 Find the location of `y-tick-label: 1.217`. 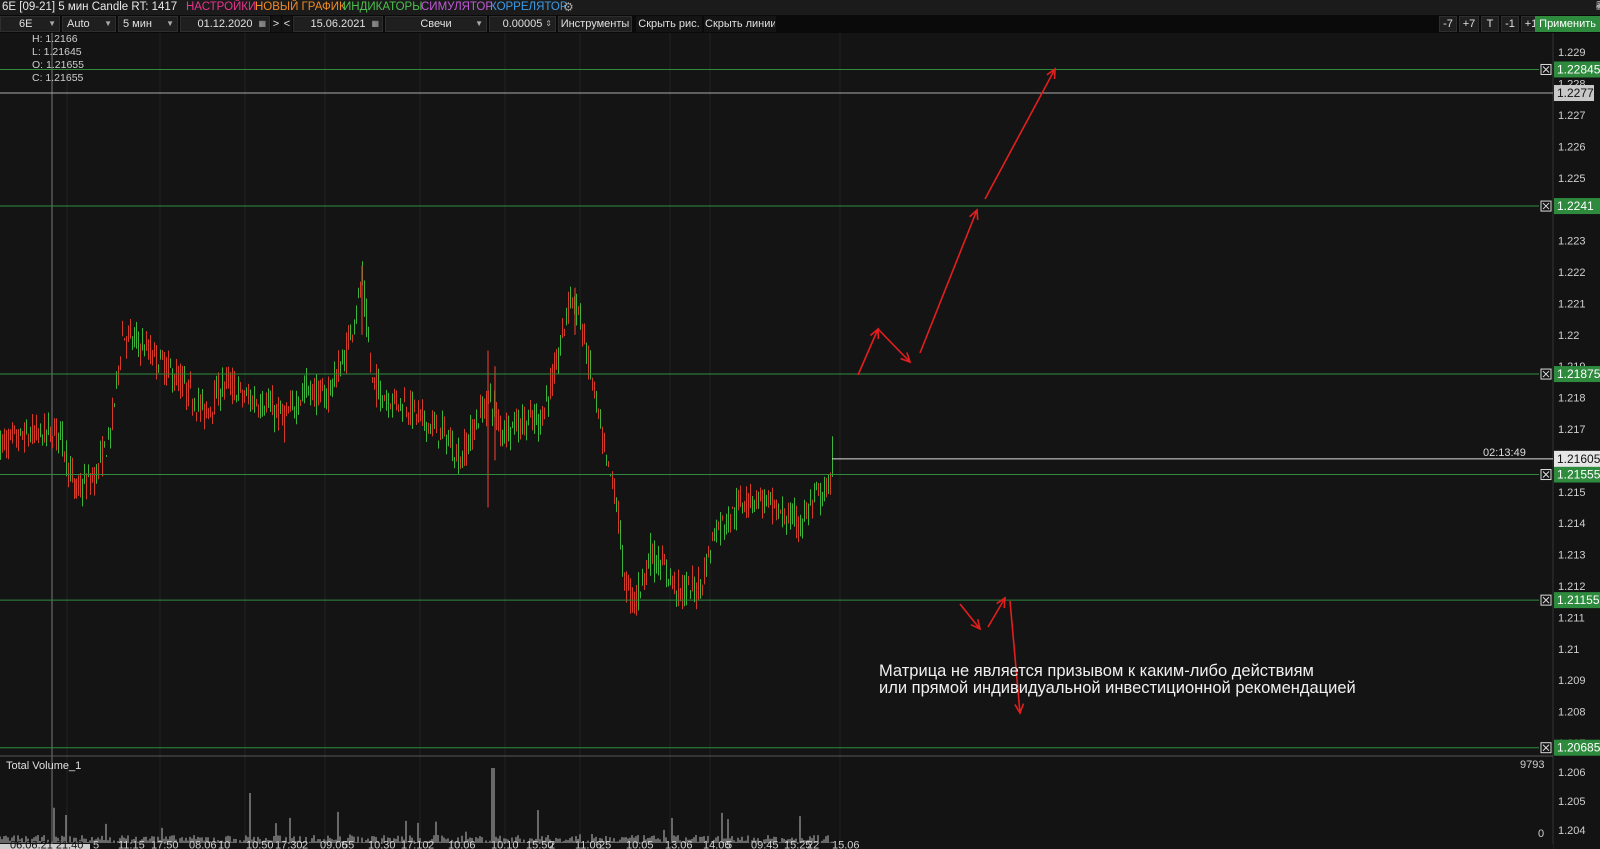

y-tick-label: 1.217 is located at coordinates (1572, 430).